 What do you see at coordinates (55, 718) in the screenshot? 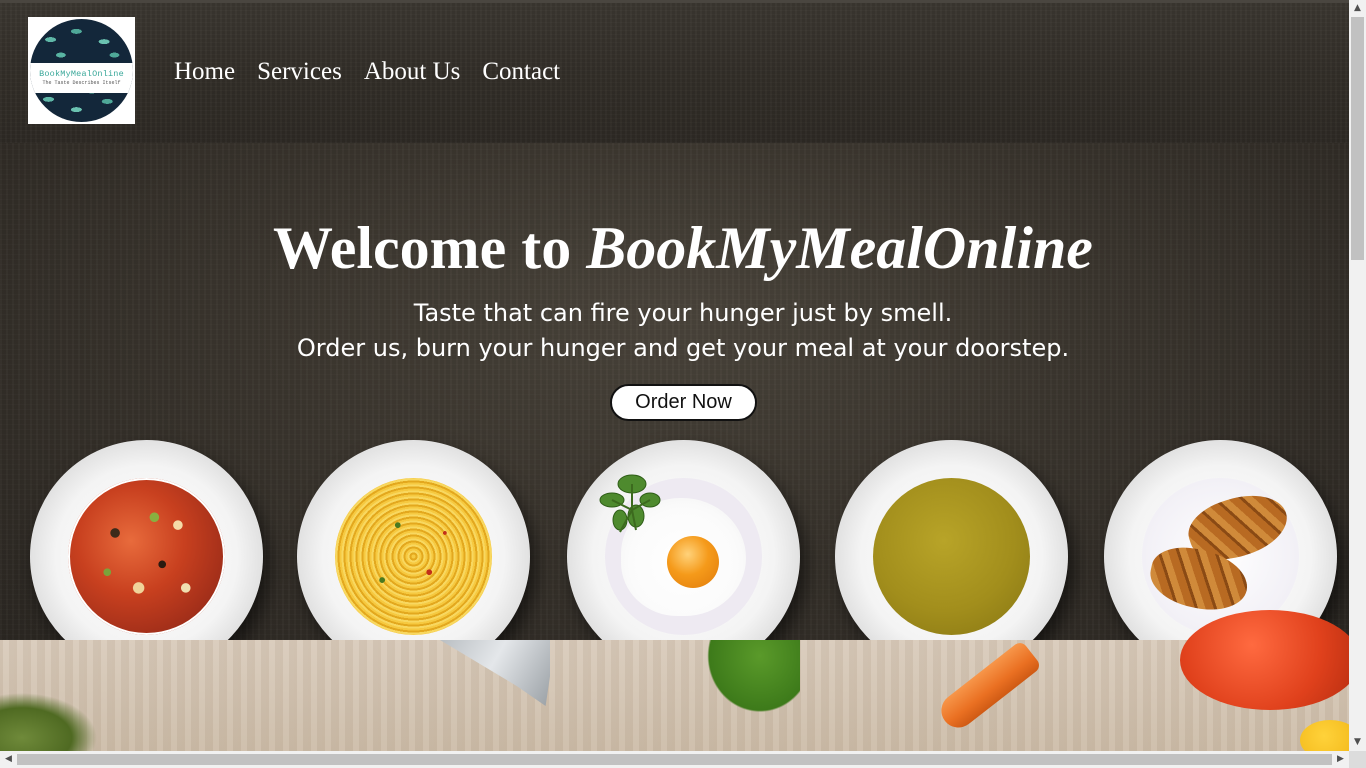
I see `herb-stem-decoration` at bounding box center [55, 718].